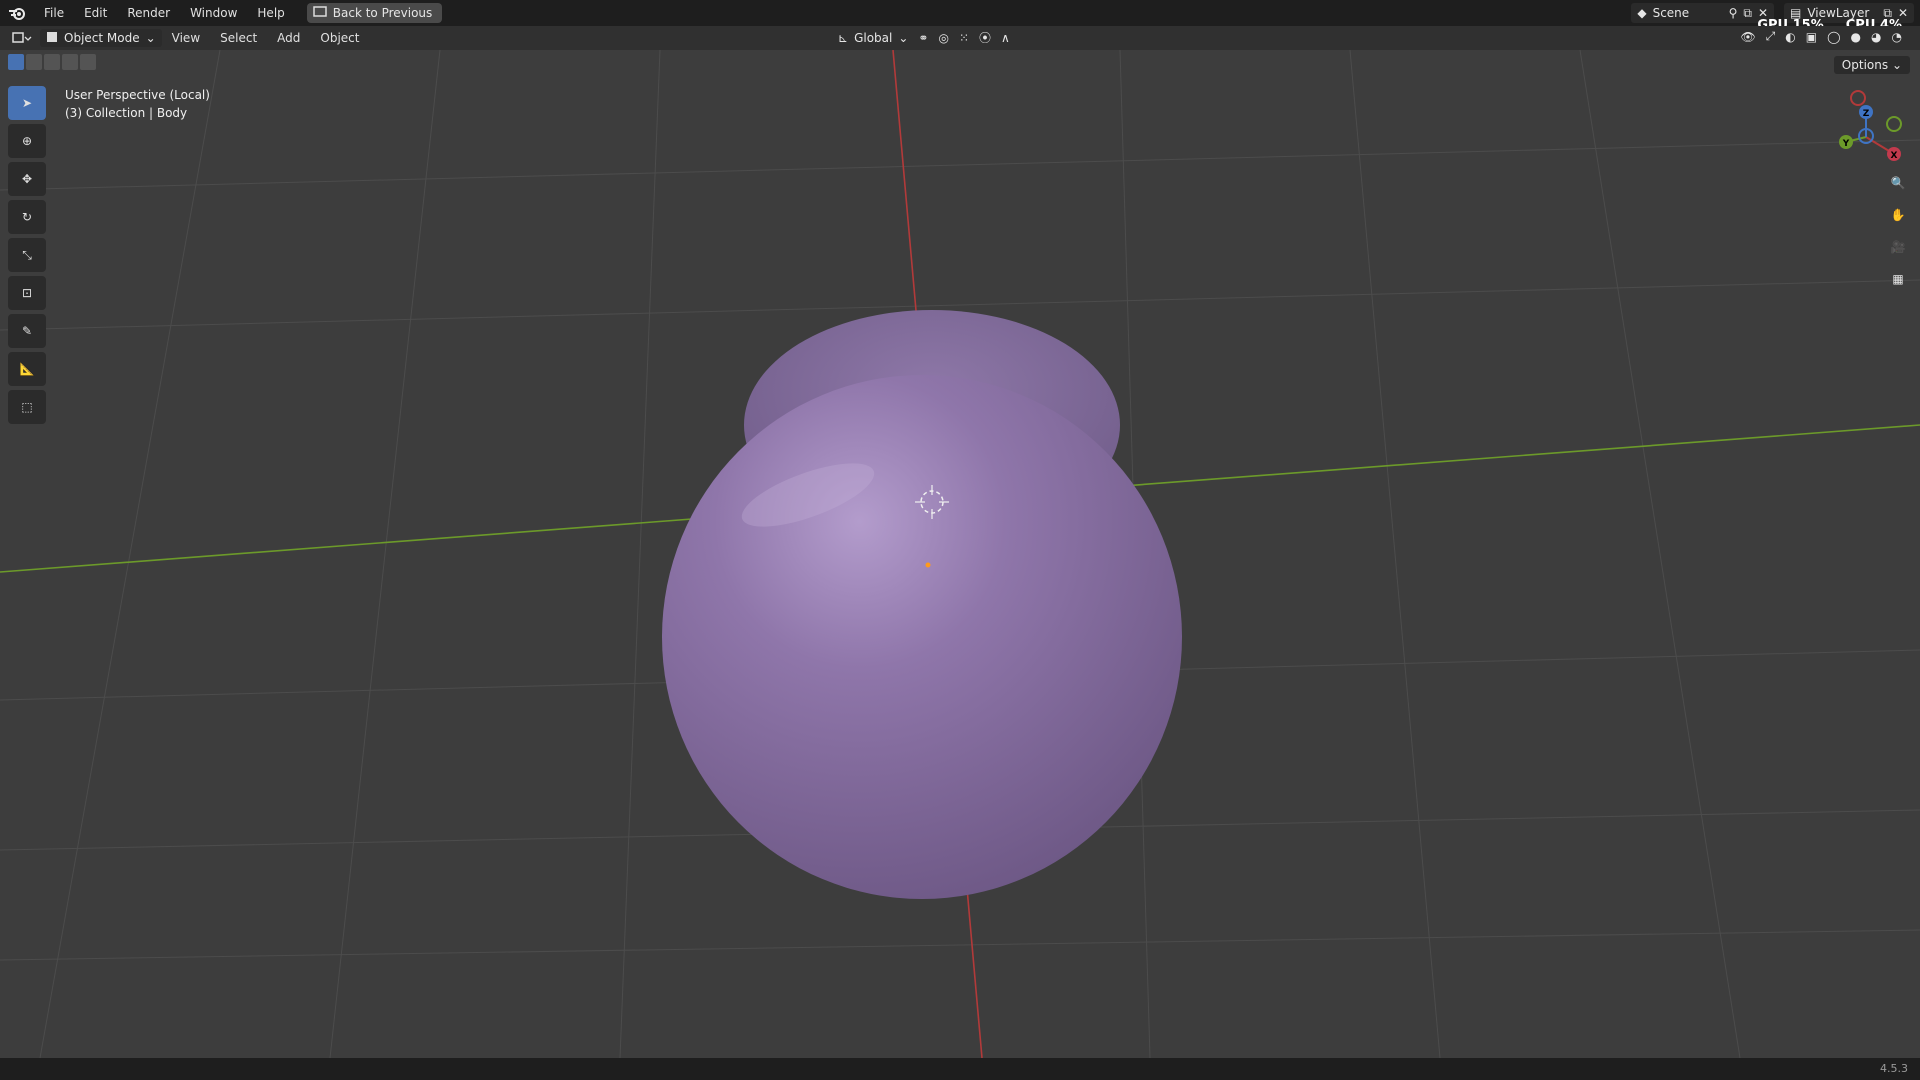 This screenshot has height=1080, width=1920. What do you see at coordinates (964, 38) in the screenshot?
I see `snap-target-icon: ⁙` at bounding box center [964, 38].